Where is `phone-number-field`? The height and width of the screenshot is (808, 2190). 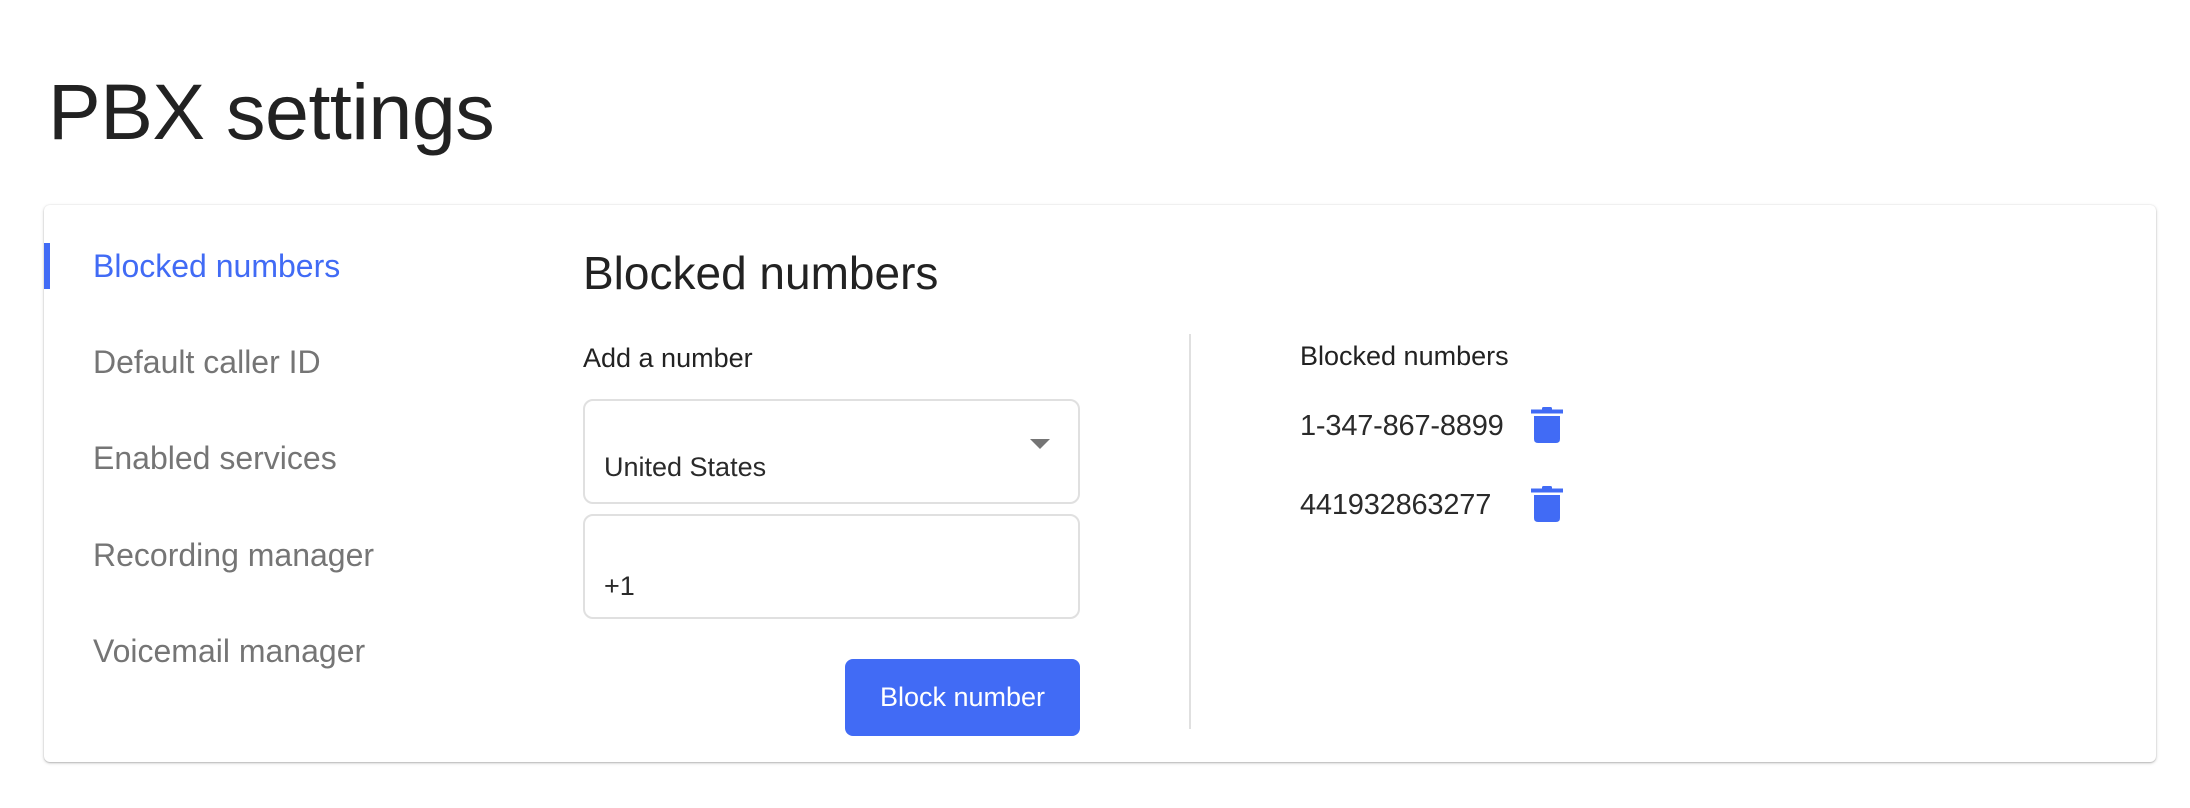 phone-number-field is located at coordinates (831, 566).